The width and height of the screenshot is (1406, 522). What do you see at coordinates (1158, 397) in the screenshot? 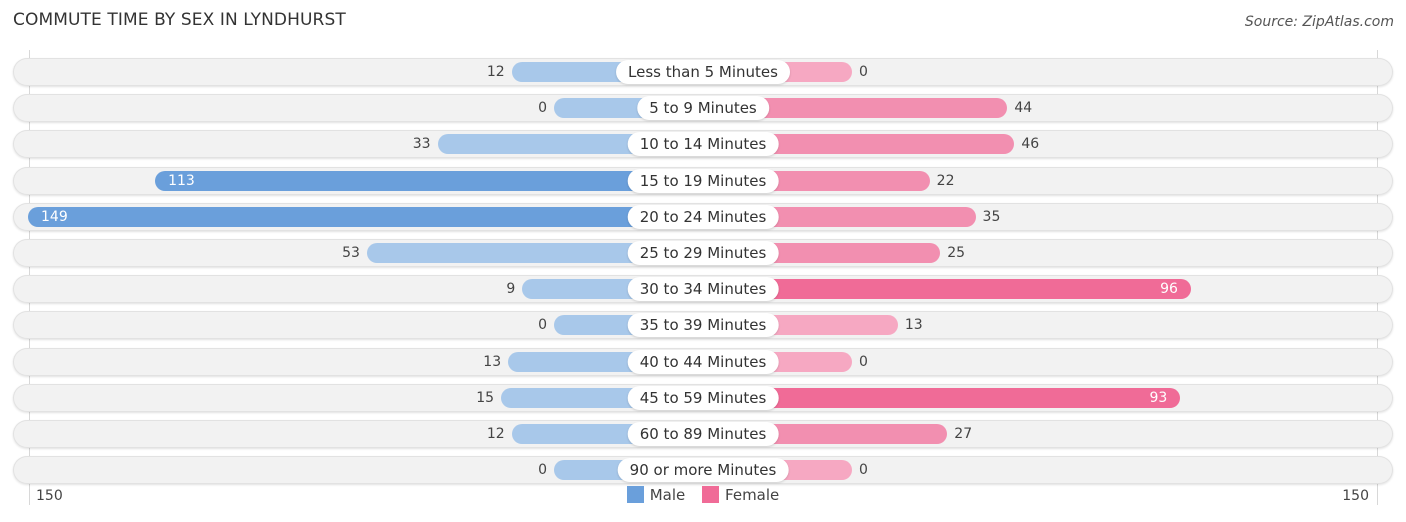
I see `value-label-female: 93` at bounding box center [1158, 397].